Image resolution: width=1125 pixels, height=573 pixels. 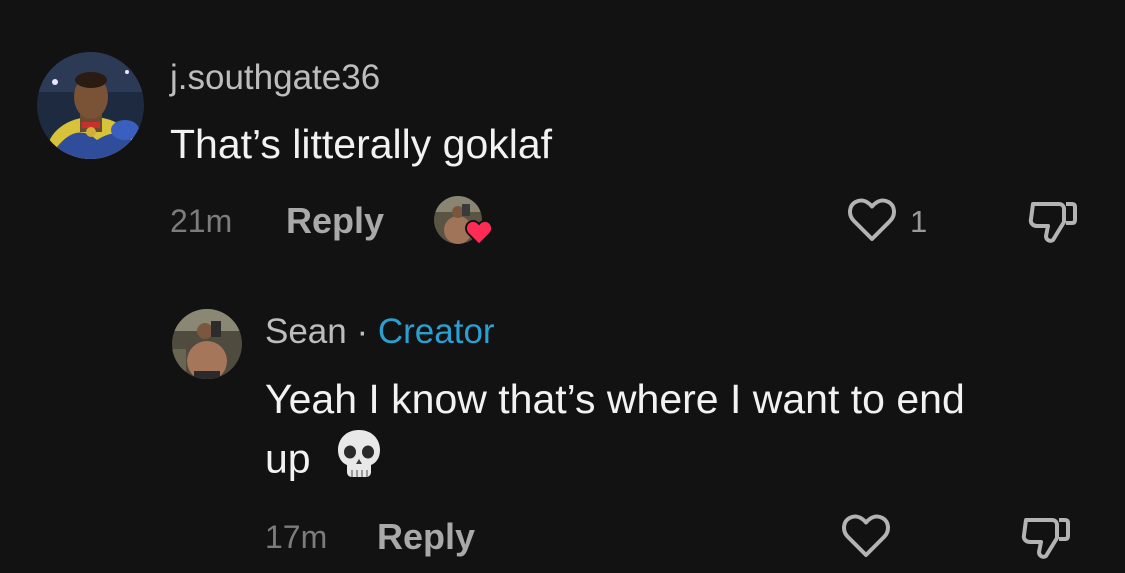 I want to click on comment-text: That’s litterally goklaf, so click(x=361, y=144).